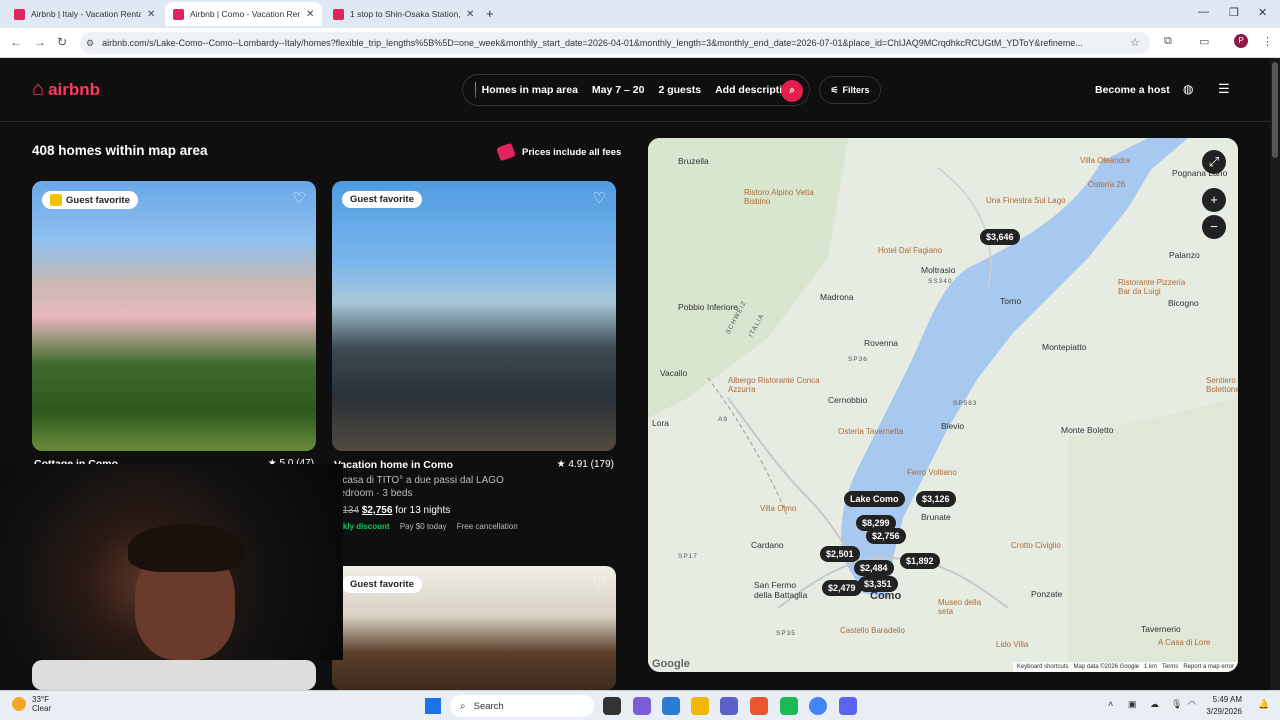 Image resolution: width=1280 pixels, height=720 pixels. Describe the element at coordinates (373, 493) in the screenshot. I see `listing-beds: bedroom · 3 beds` at that location.